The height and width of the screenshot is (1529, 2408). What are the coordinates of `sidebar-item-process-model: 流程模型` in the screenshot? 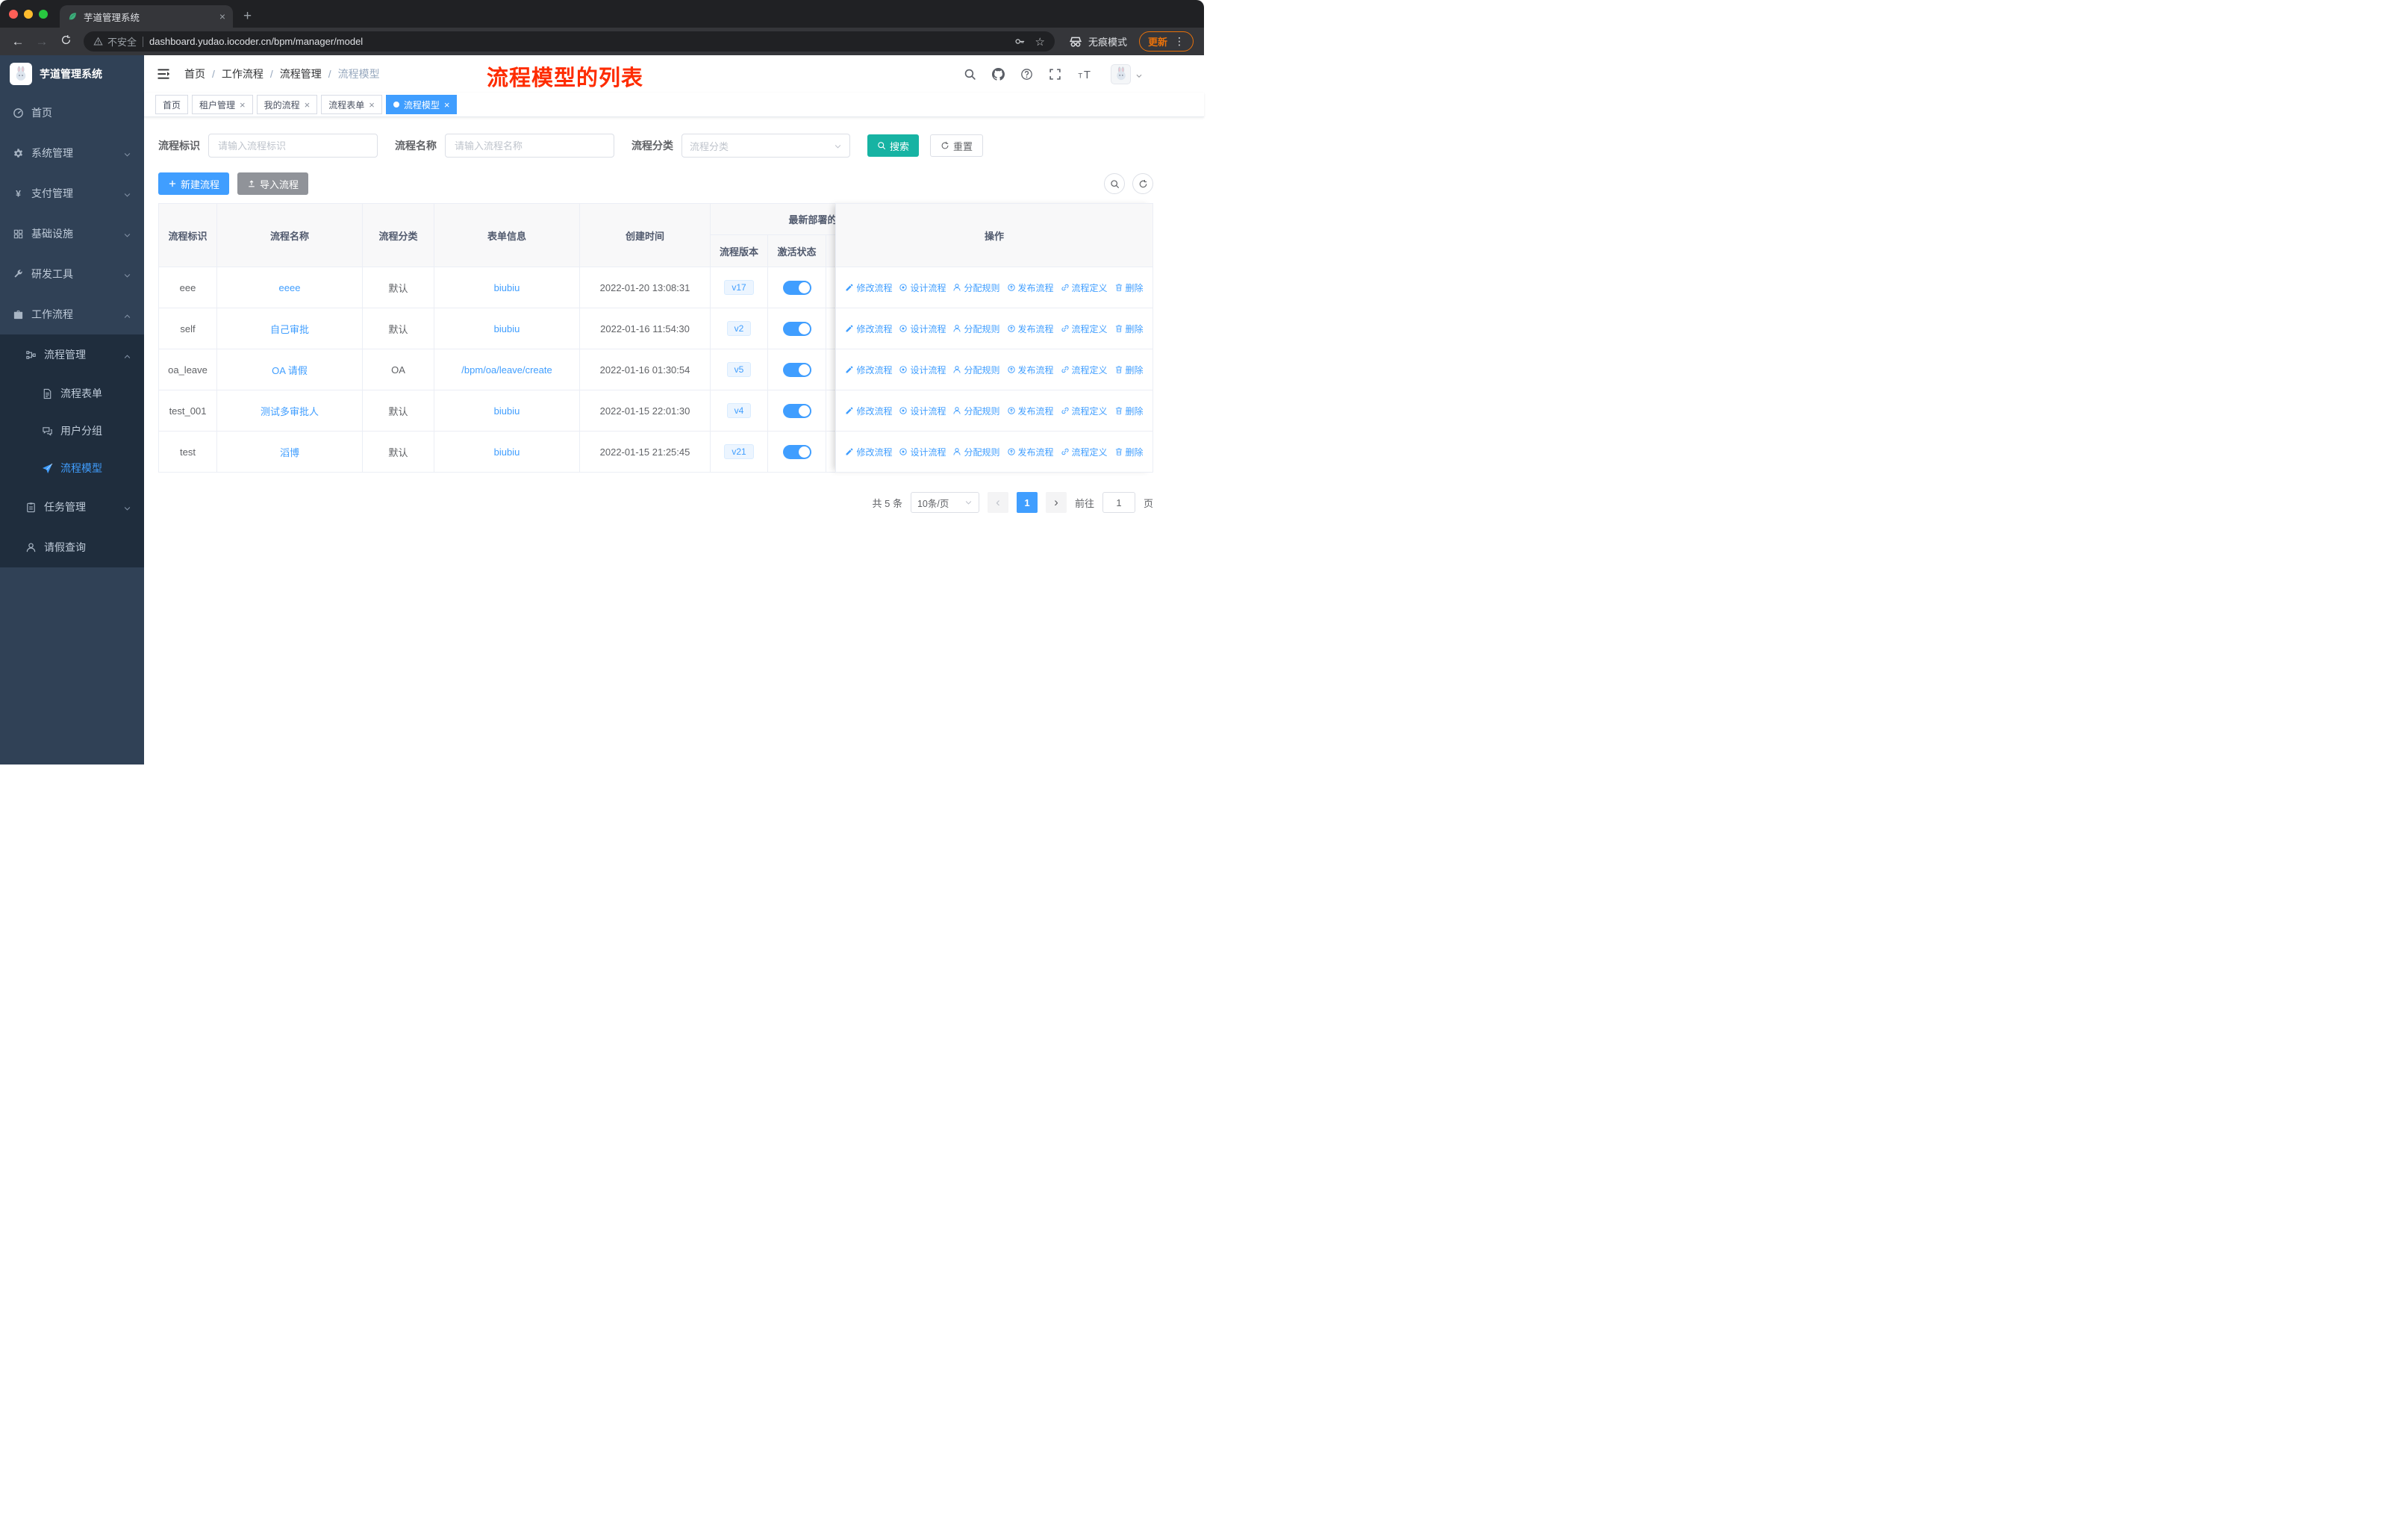 It's located at (72, 468).